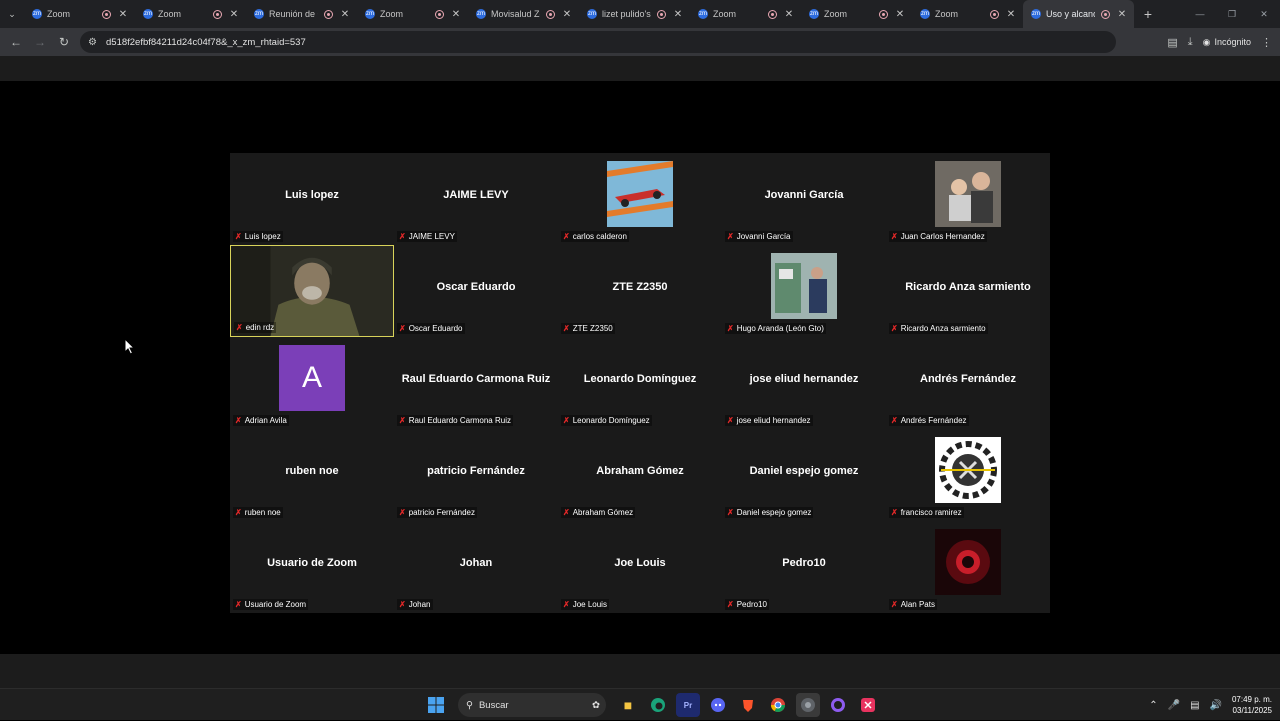 This screenshot has height=721, width=1280. Describe the element at coordinates (476, 563) in the screenshot. I see `participant-display-name: Johan` at that location.